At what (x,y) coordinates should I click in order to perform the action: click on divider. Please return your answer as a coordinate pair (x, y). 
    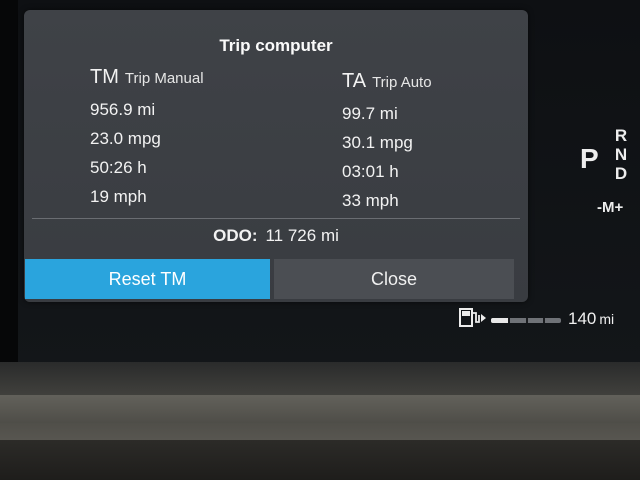
    Looking at the image, I should click on (276, 218).